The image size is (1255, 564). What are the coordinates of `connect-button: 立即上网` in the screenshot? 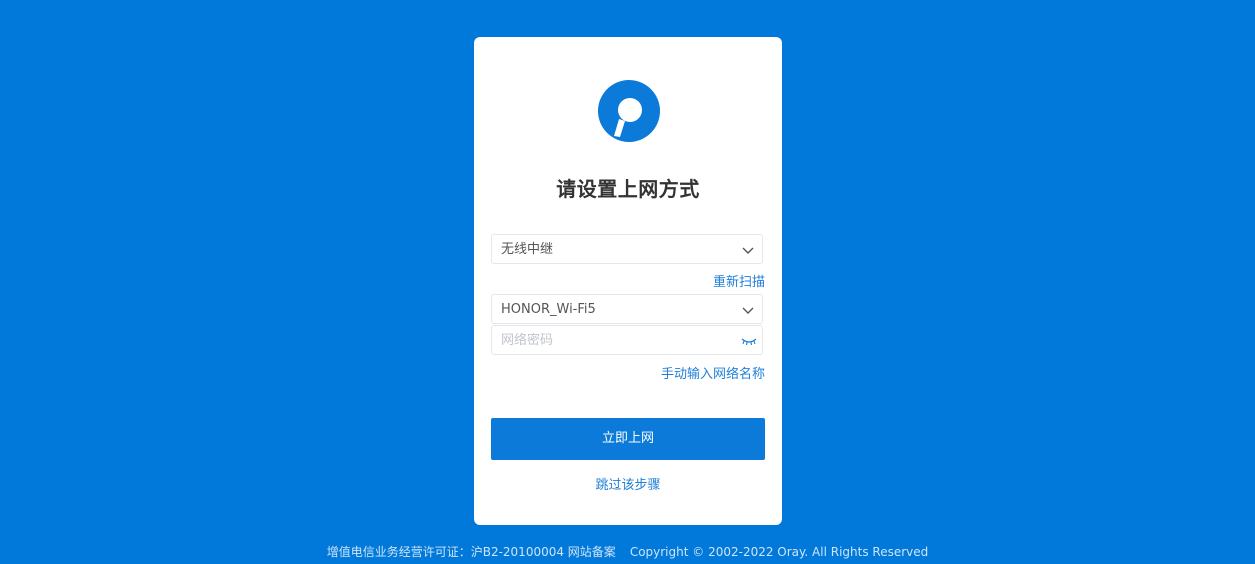 It's located at (628, 439).